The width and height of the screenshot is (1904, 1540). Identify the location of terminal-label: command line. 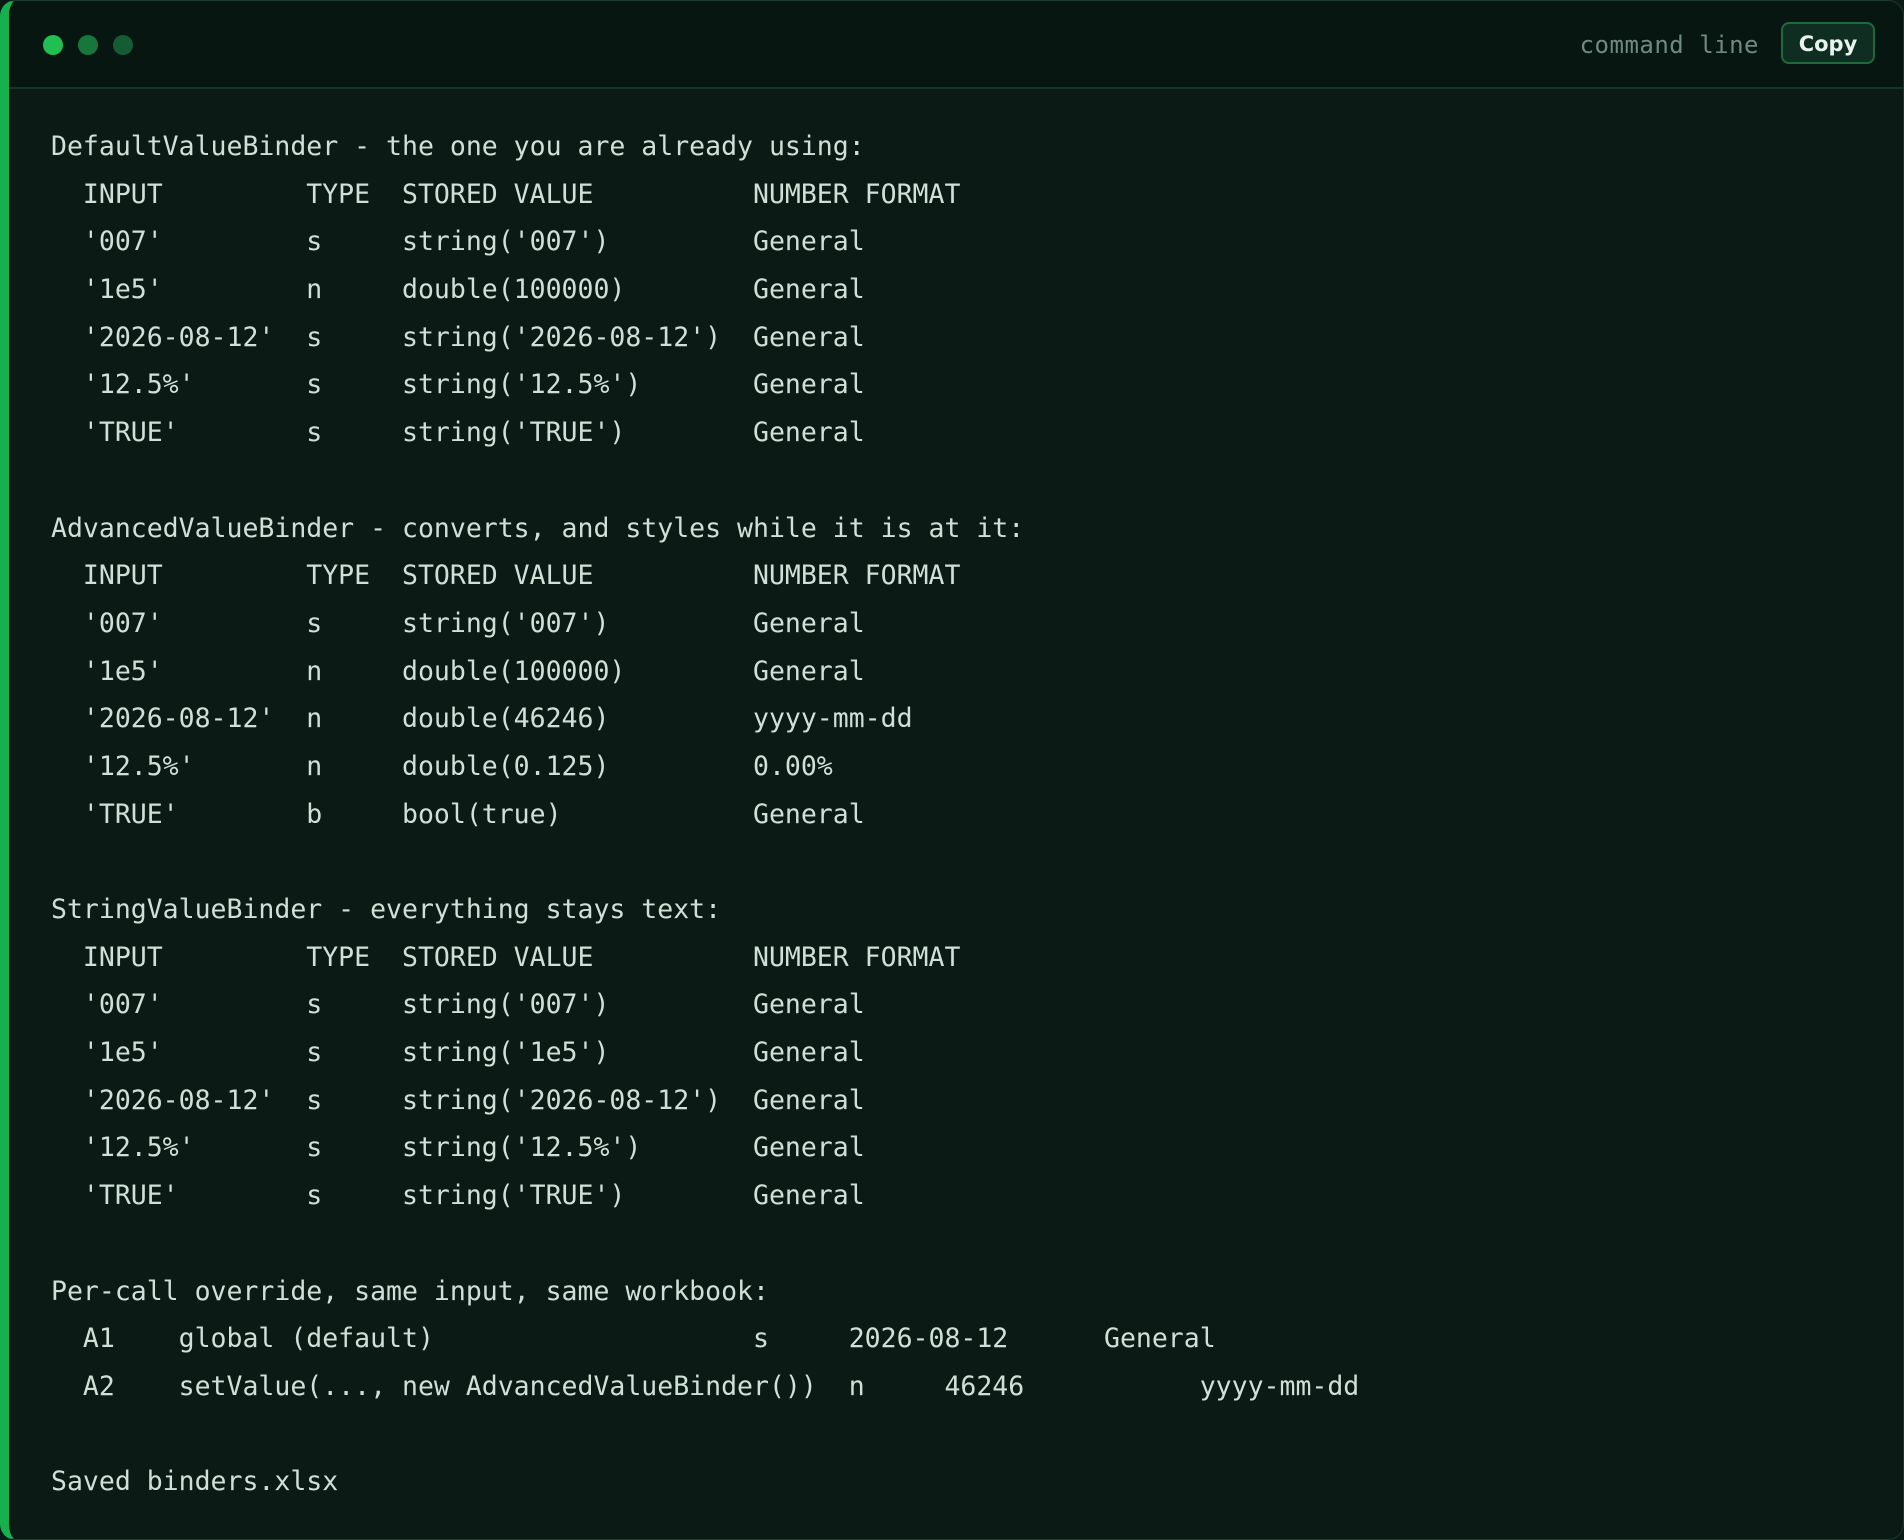
(1669, 45).